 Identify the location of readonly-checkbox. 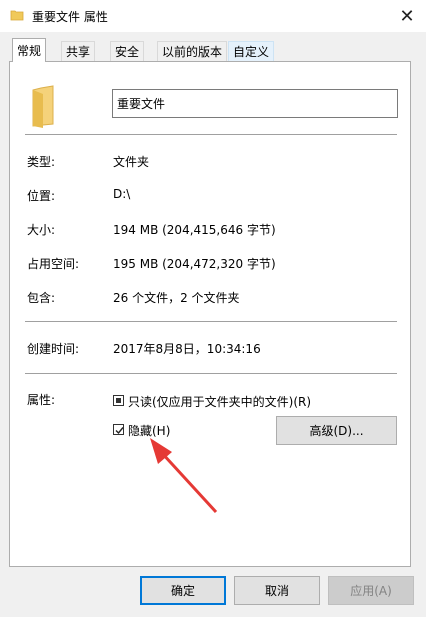
(118, 400).